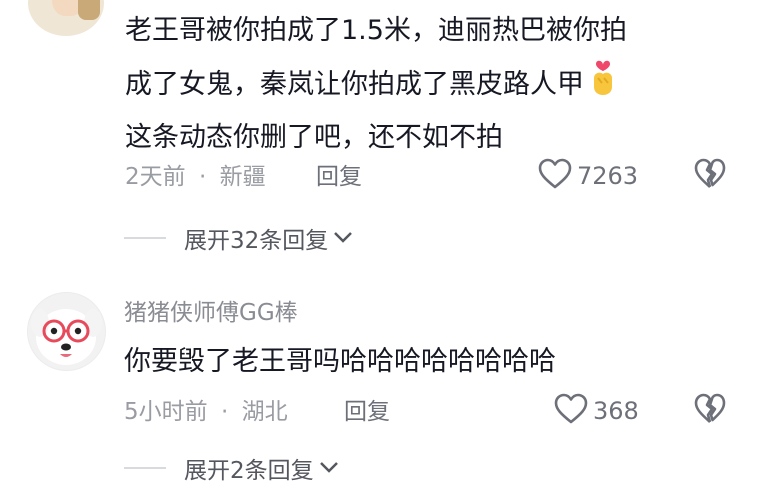 The height and width of the screenshot is (485, 779). What do you see at coordinates (603, 84) in the screenshot?
I see `heart-hand-emoji-icon` at bounding box center [603, 84].